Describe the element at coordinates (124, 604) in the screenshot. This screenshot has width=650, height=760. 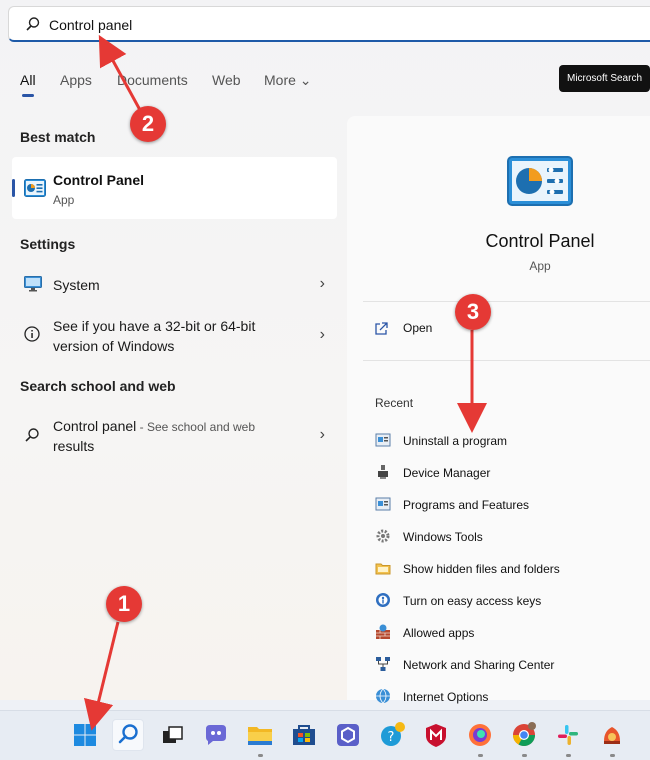
I see `annotation-badge-1: 1` at that location.